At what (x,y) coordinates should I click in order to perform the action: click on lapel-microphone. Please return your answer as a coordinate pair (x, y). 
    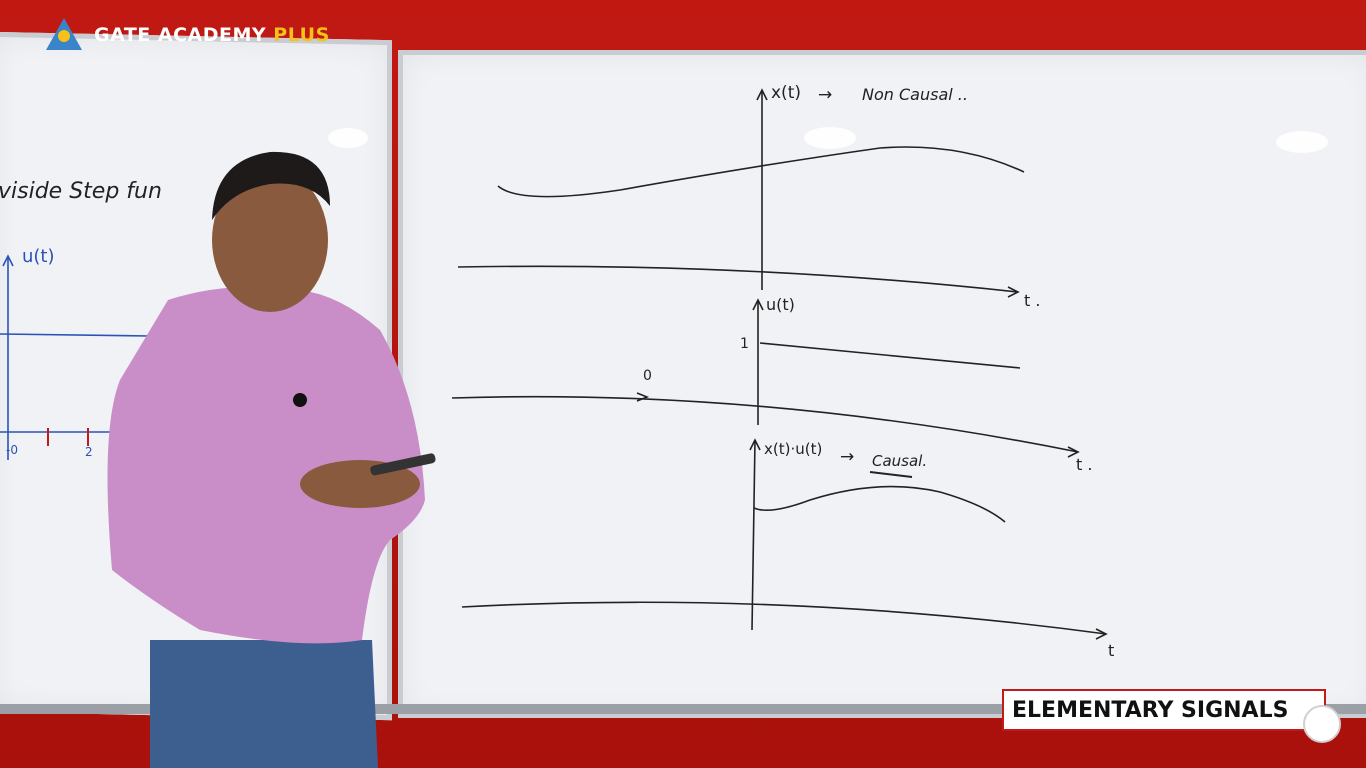
    Looking at the image, I should click on (300, 400).